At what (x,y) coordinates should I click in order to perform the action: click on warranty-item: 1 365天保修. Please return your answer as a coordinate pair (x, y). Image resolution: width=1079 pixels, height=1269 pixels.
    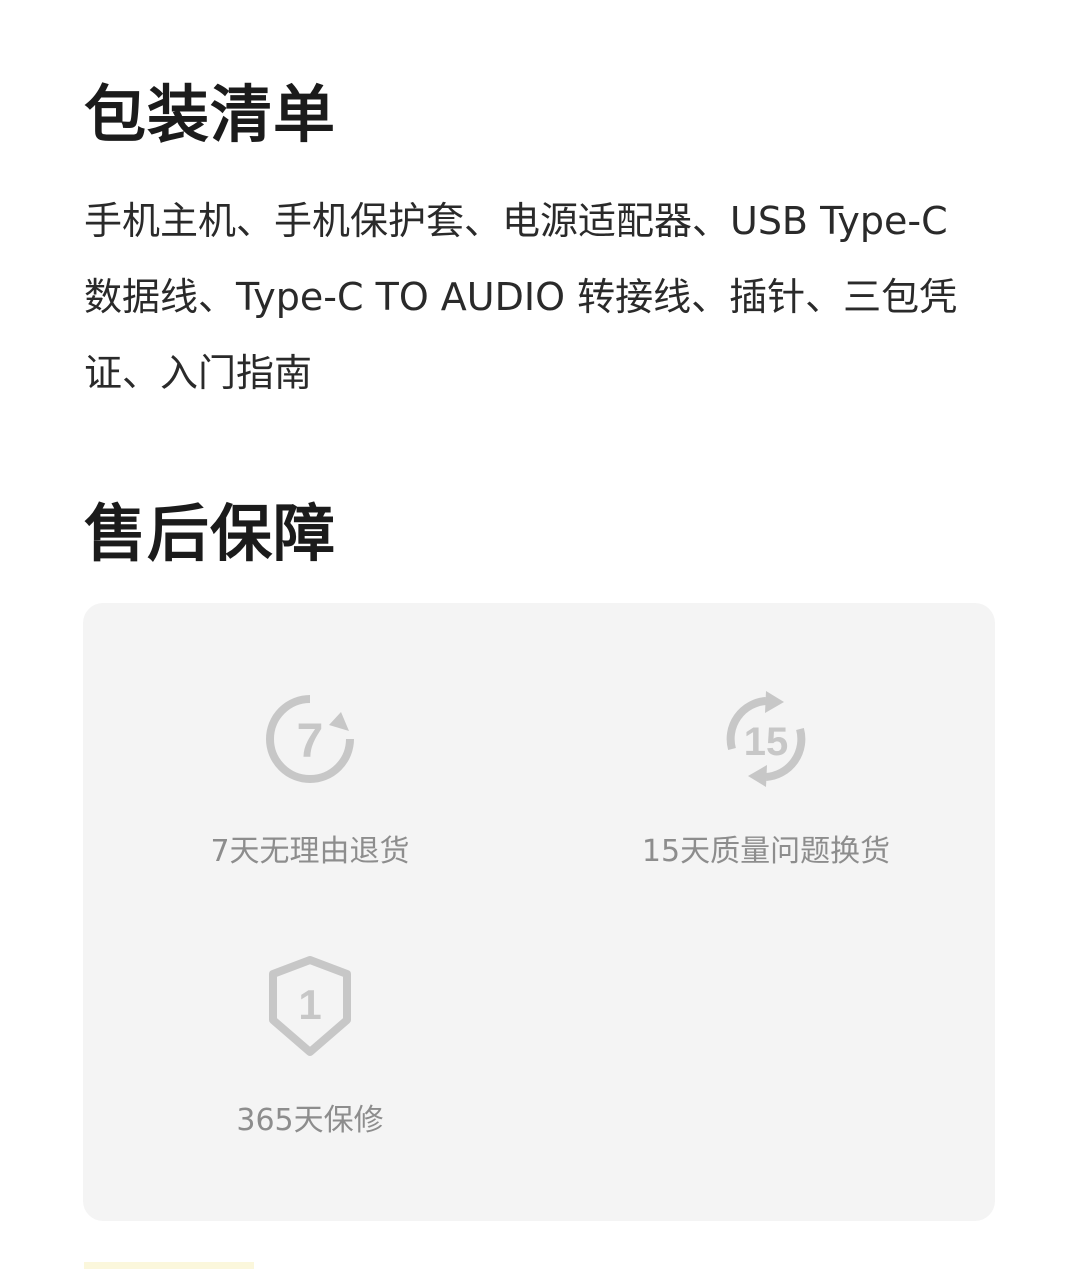
    Looking at the image, I should click on (310, 1046).